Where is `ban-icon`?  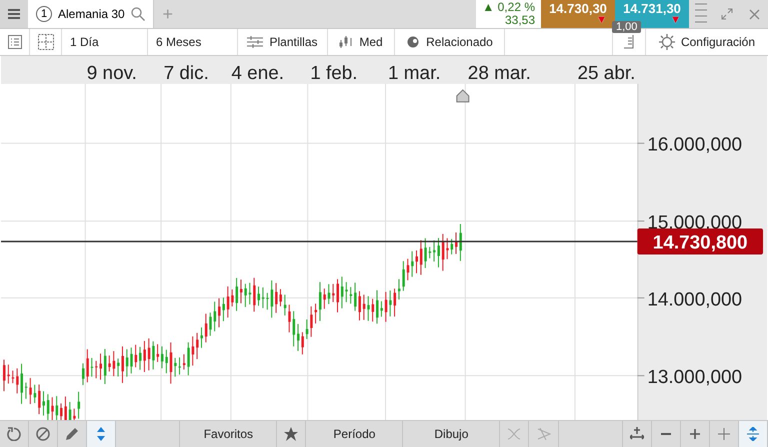 ban-icon is located at coordinates (43, 434).